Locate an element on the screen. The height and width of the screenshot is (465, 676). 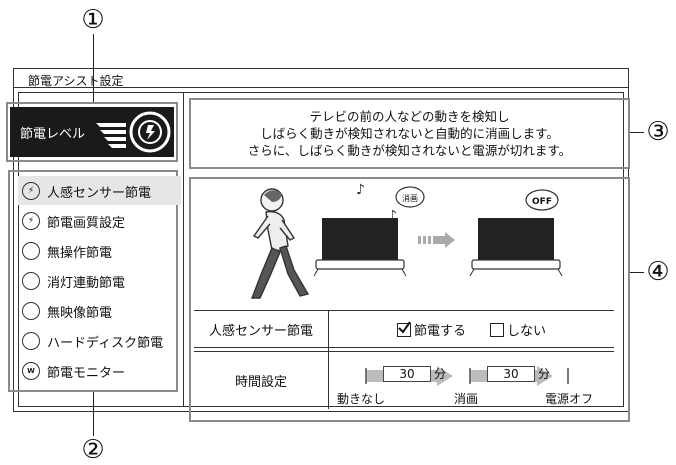
callout-2-line is located at coordinates (93, 414).